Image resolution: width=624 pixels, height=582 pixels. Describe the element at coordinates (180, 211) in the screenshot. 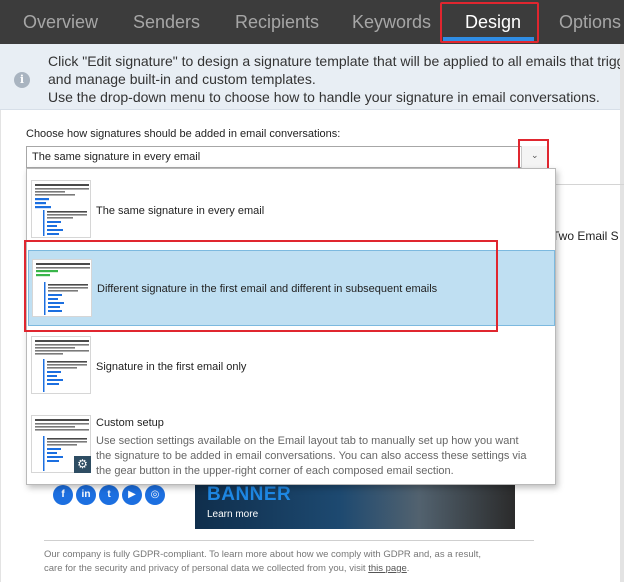

I see `dropdown-option-label: The same signature in every email` at that location.